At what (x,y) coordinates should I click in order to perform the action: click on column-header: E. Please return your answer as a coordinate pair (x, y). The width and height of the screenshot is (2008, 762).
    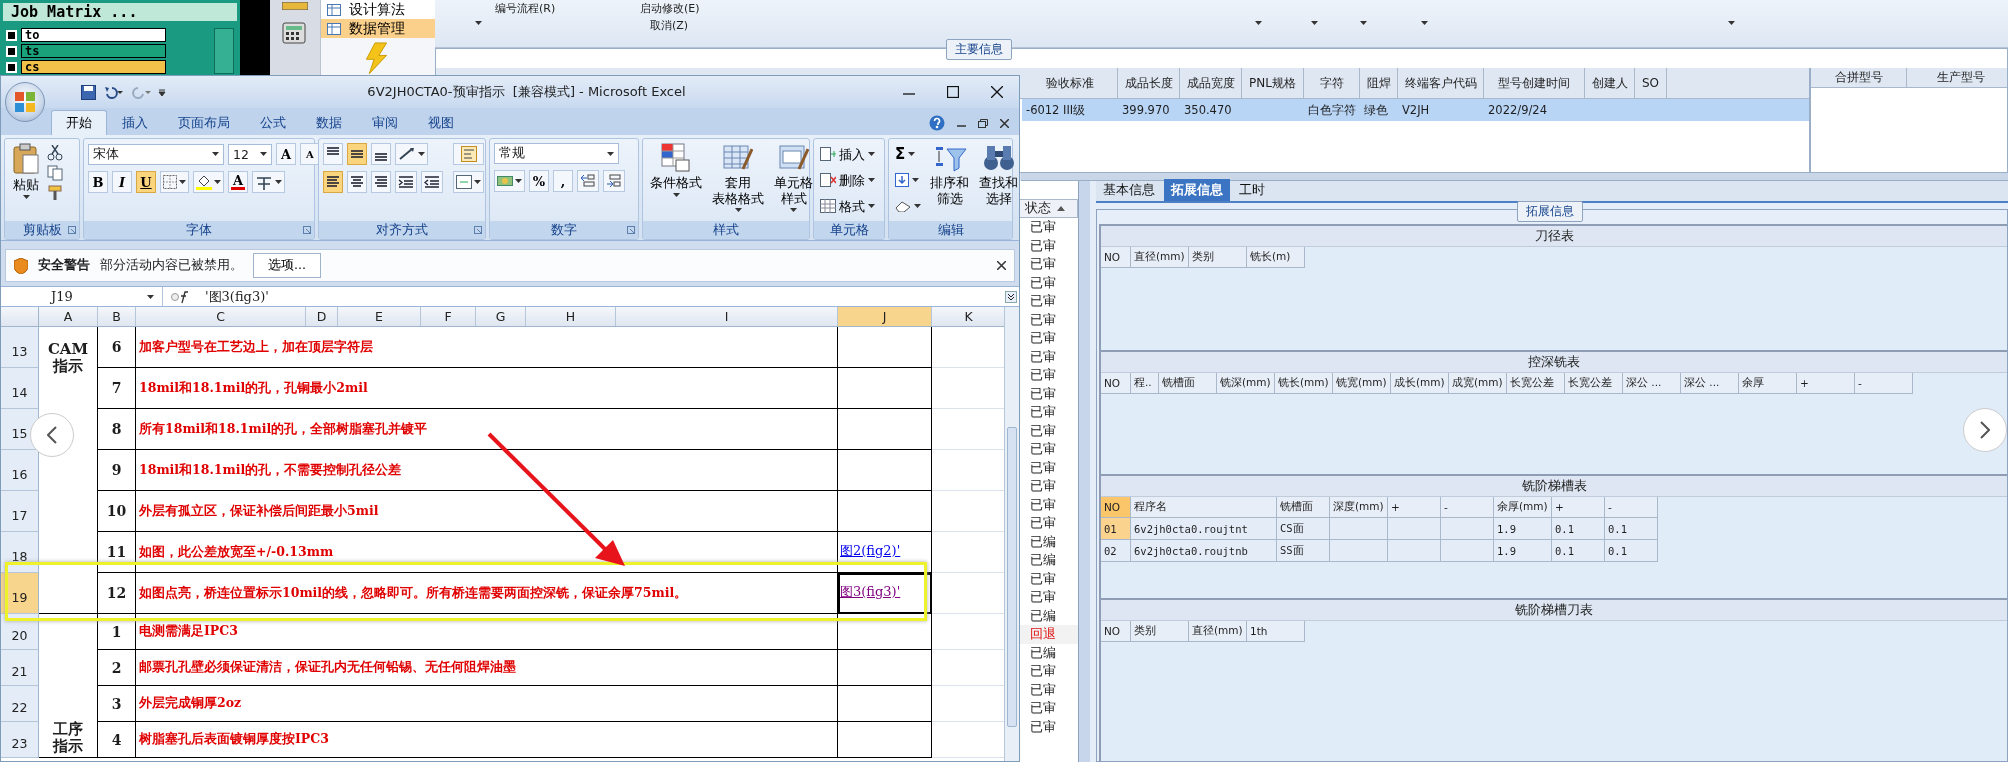
    Looking at the image, I should click on (379, 316).